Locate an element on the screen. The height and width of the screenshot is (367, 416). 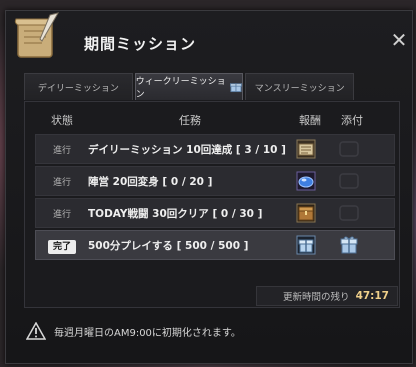
reset-notice: 毎週月曜日のAM9:00に初期化されます。 is located at coordinates (133, 331).